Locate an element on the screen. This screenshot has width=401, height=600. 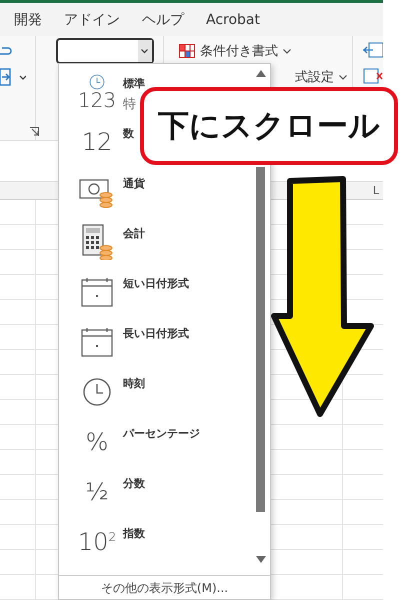
format-label: 数 is located at coordinates (128, 133).